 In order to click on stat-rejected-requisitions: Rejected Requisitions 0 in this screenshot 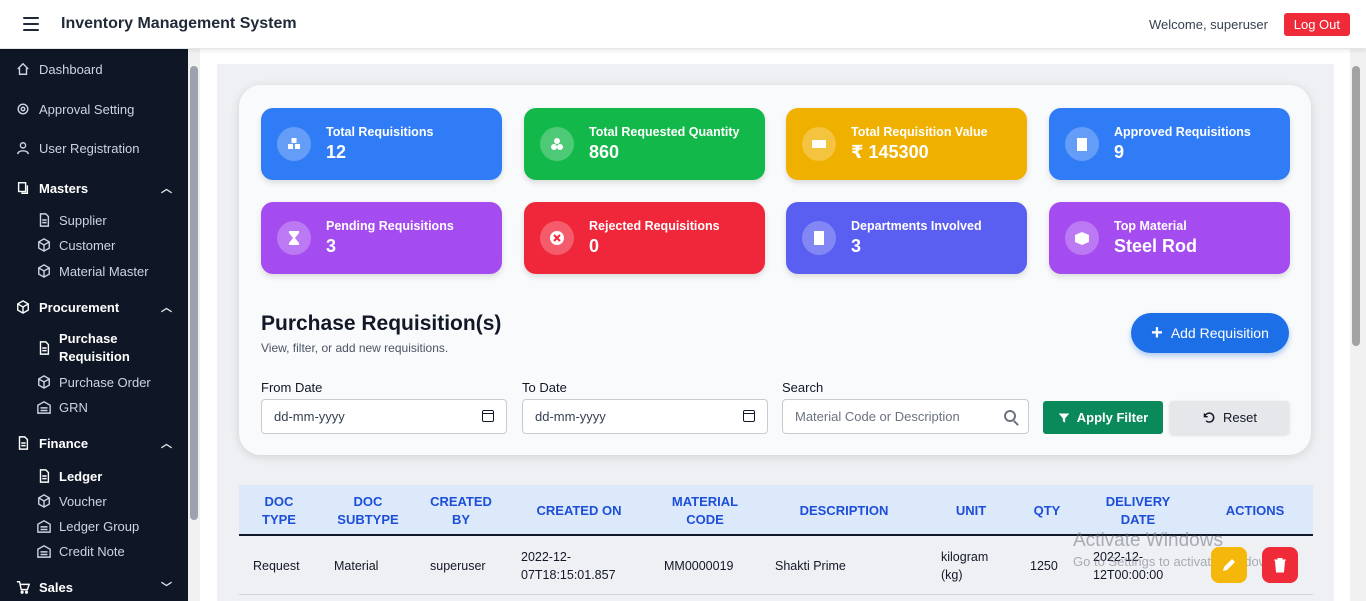, I will do `click(644, 238)`.